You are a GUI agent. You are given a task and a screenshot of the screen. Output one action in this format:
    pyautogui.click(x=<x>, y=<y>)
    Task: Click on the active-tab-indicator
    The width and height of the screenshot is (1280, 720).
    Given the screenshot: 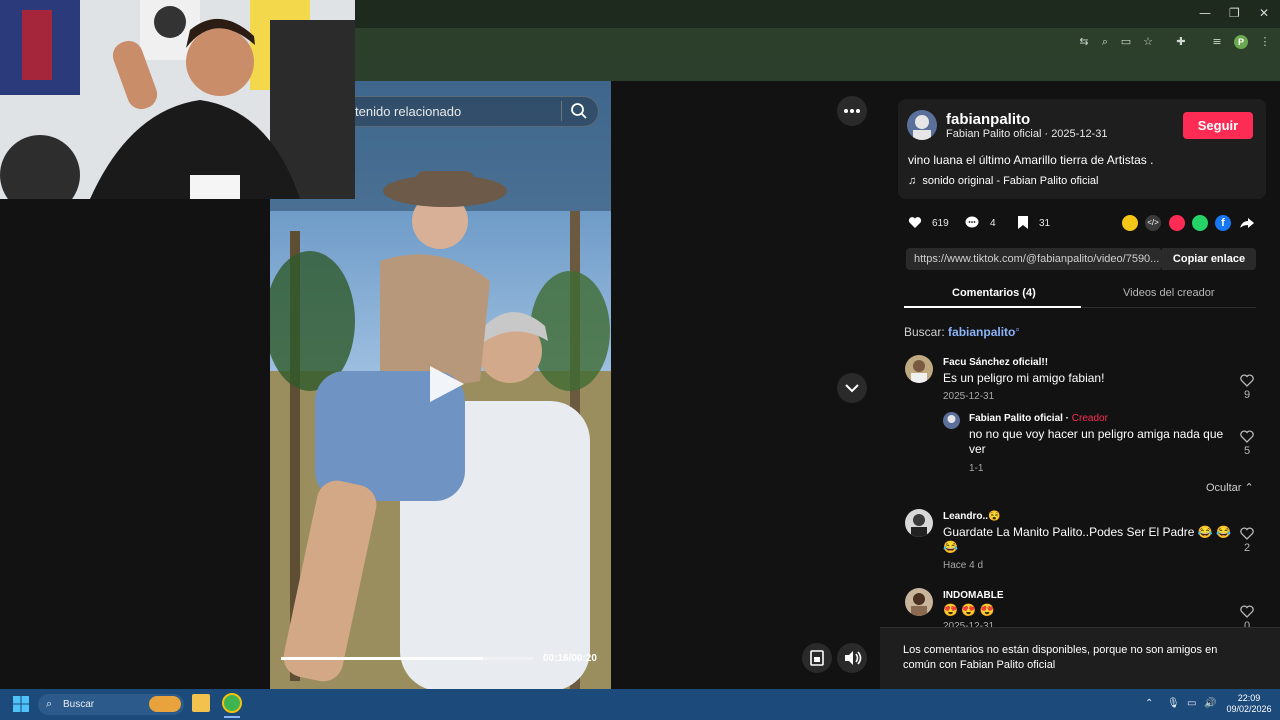 What is the action you would take?
    pyautogui.click(x=992, y=307)
    